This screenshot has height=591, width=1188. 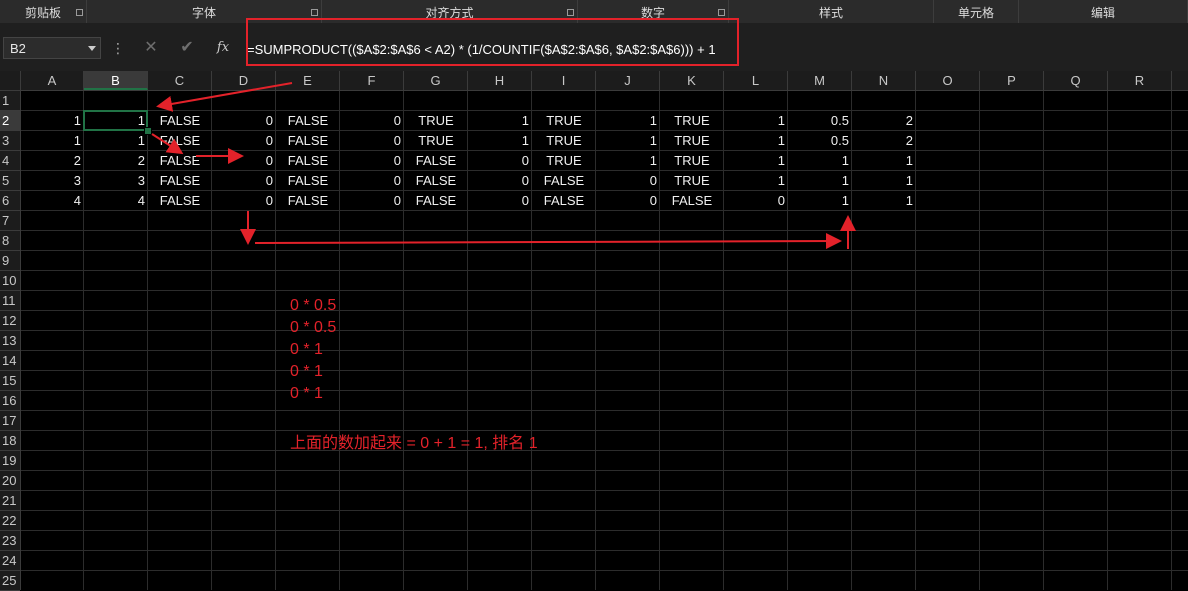 I want to click on cell-l6: 0, so click(x=756, y=201).